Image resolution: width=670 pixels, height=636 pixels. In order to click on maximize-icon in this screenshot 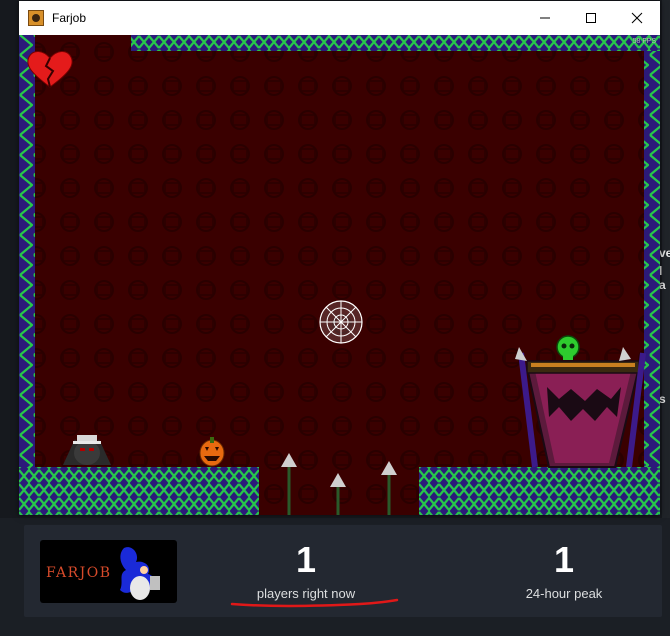, I will do `click(591, 18)`.